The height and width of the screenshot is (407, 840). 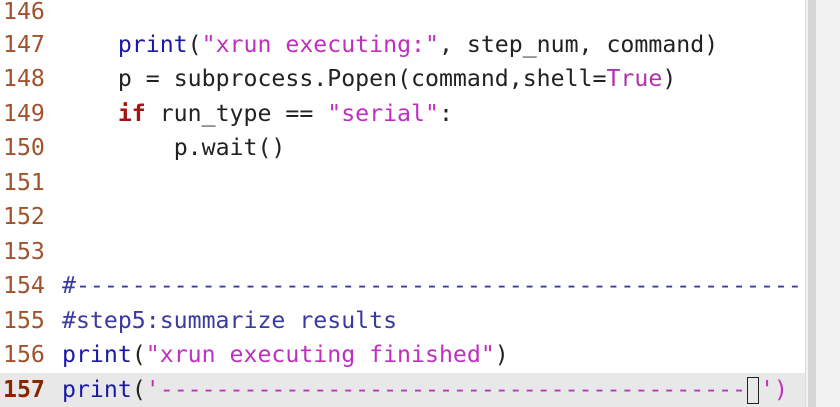 What do you see at coordinates (634, 78) in the screenshot?
I see `constant-token: True` at bounding box center [634, 78].